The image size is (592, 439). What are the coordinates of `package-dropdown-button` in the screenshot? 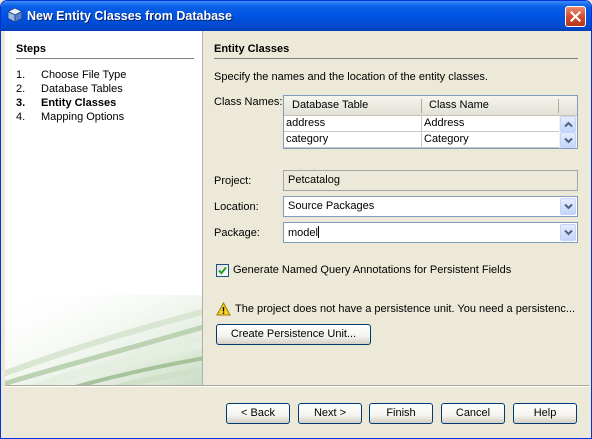 It's located at (568, 232).